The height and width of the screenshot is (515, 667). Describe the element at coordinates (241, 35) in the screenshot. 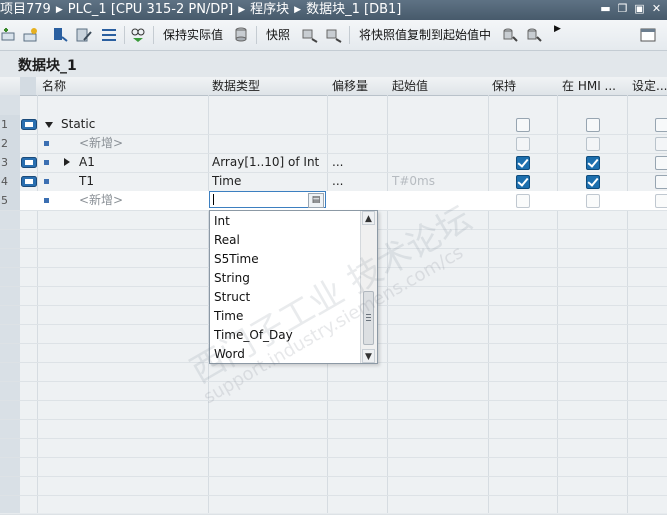

I see `database-icon` at that location.